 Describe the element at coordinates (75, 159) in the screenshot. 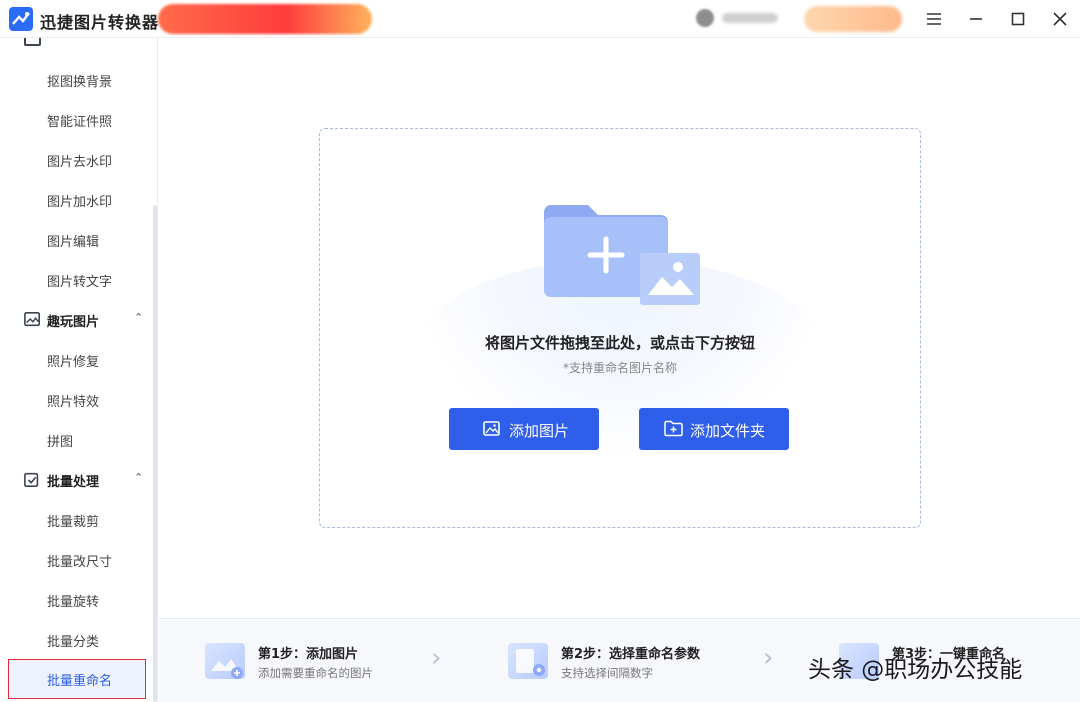

I see `sidebar-item-remove-watermark: 图片去水印` at that location.